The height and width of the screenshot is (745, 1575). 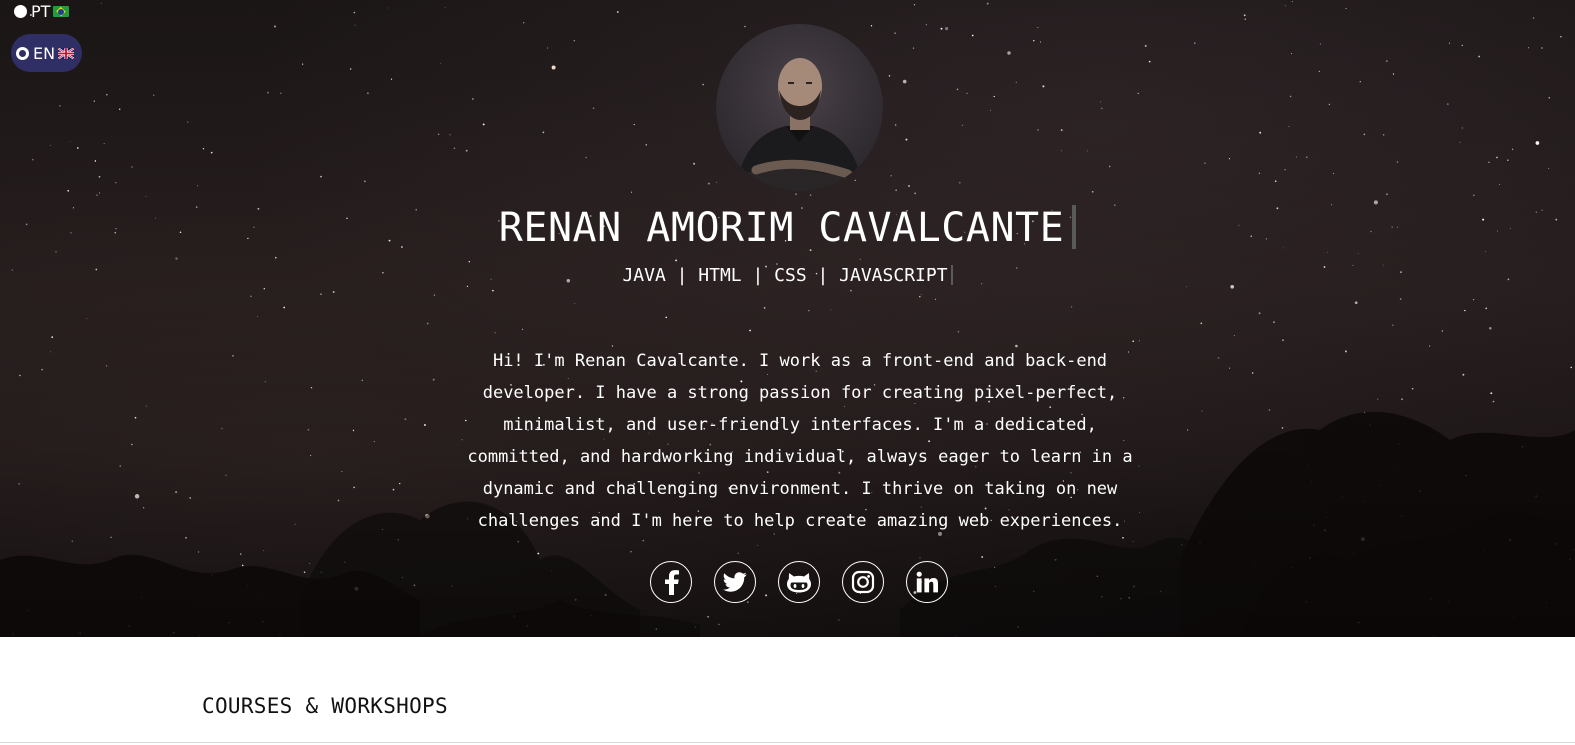 What do you see at coordinates (781, 228) in the screenshot?
I see `profile-name-text: RENAN AMORIM CAVALCANTE` at bounding box center [781, 228].